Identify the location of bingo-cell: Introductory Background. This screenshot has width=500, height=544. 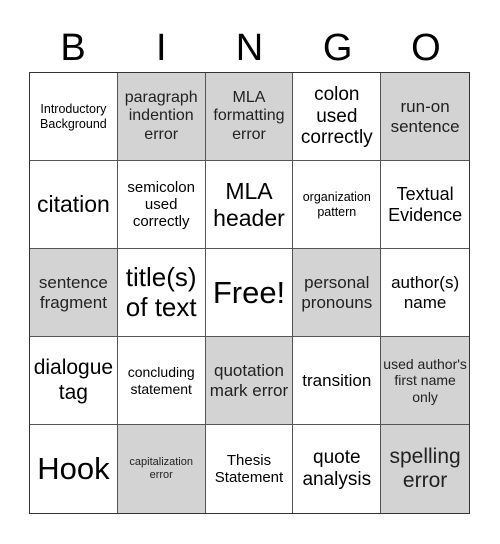
(74, 117).